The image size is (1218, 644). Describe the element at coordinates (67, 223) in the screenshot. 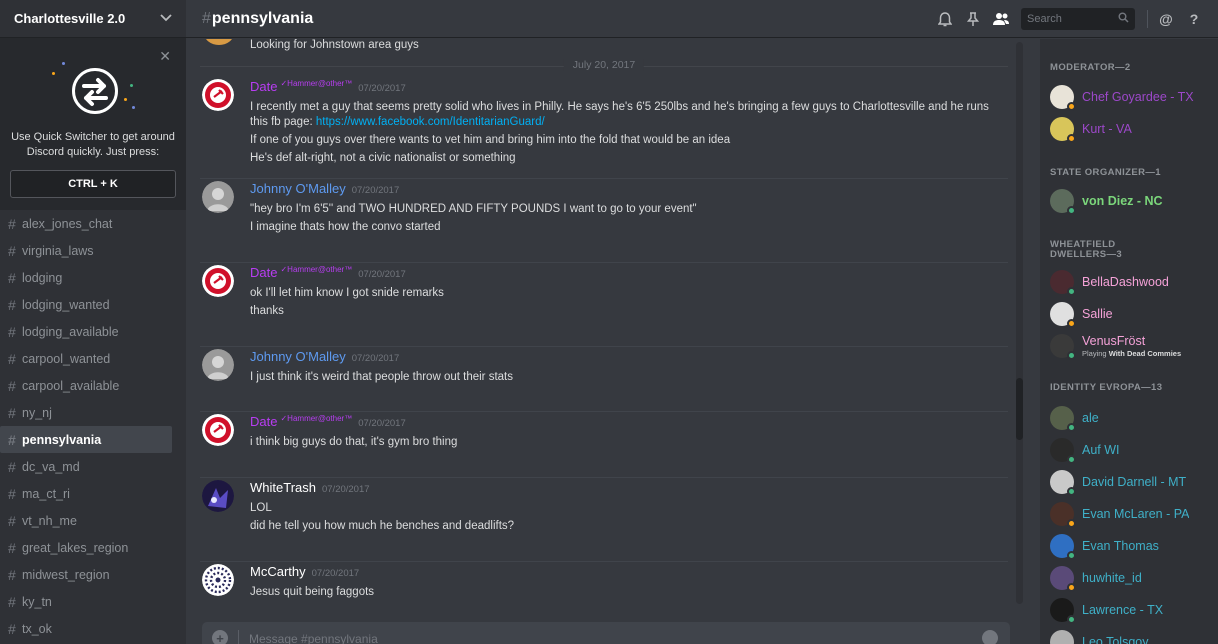

I see `channel-item-label: alex_jones_chat` at that location.